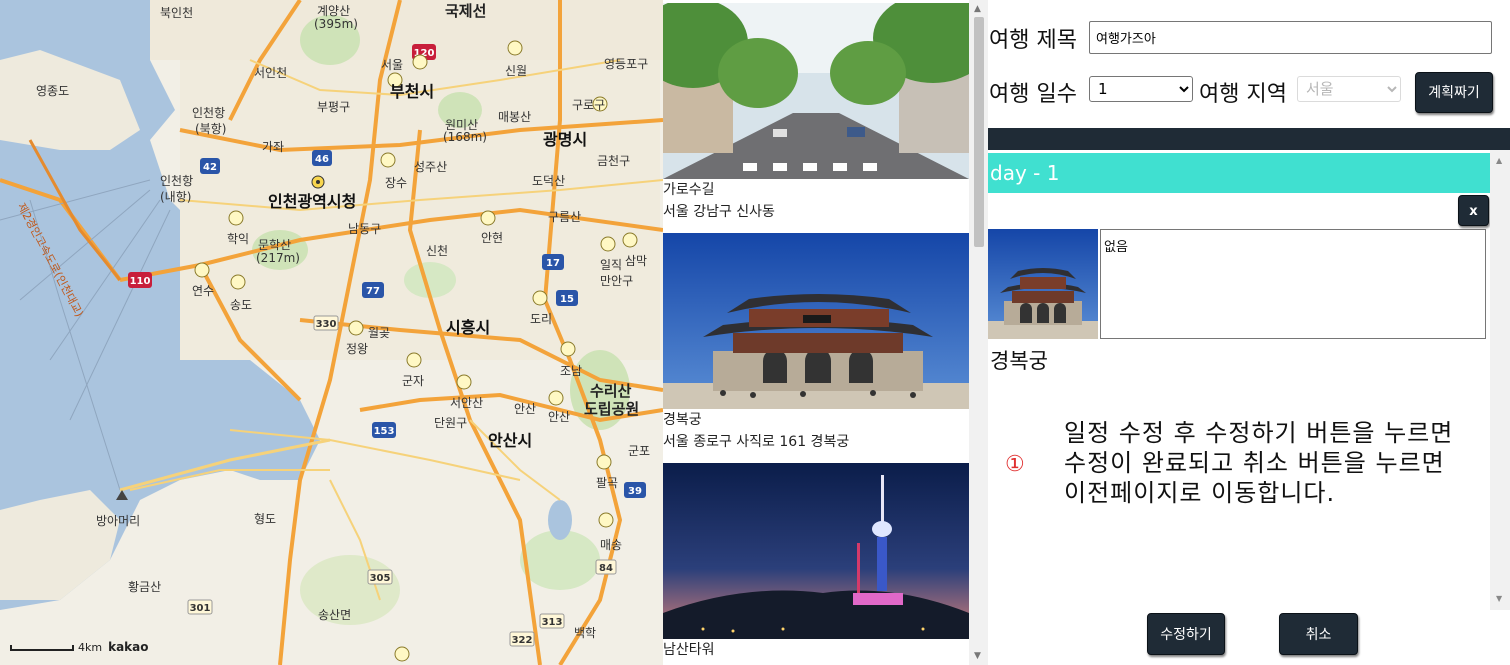  What do you see at coordinates (636, 261) in the screenshot?
I see `map-label-samak: 삼막` at bounding box center [636, 261].